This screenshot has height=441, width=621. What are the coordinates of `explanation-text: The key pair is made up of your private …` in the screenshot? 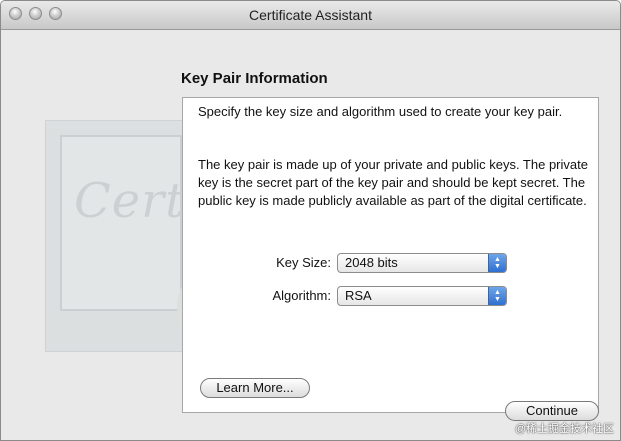 It's located at (393, 182).